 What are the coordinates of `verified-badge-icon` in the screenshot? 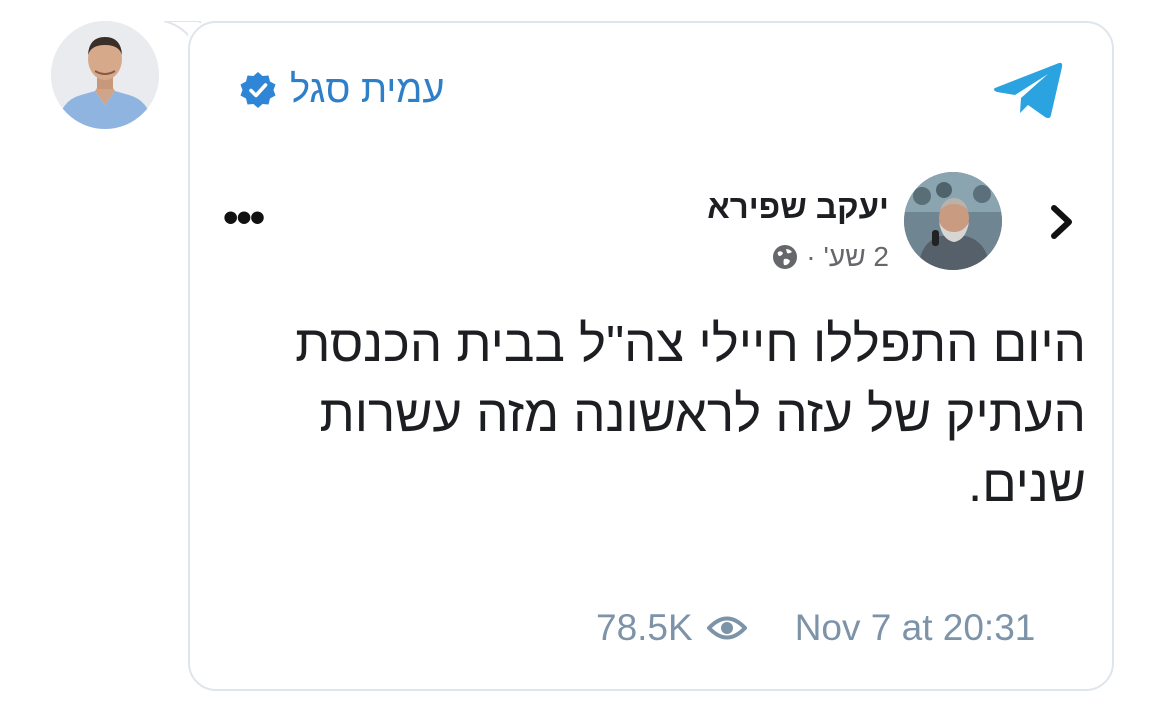 It's located at (258, 90).